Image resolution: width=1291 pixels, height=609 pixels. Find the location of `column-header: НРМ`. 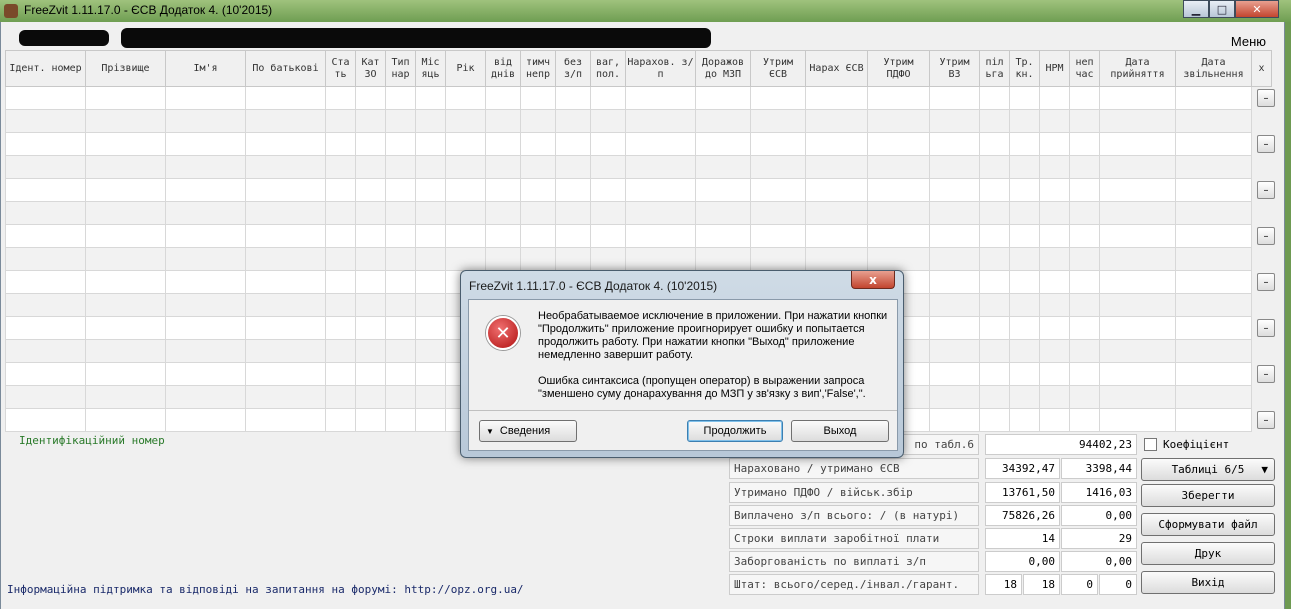

column-header: НРМ is located at coordinates (1054, 68).